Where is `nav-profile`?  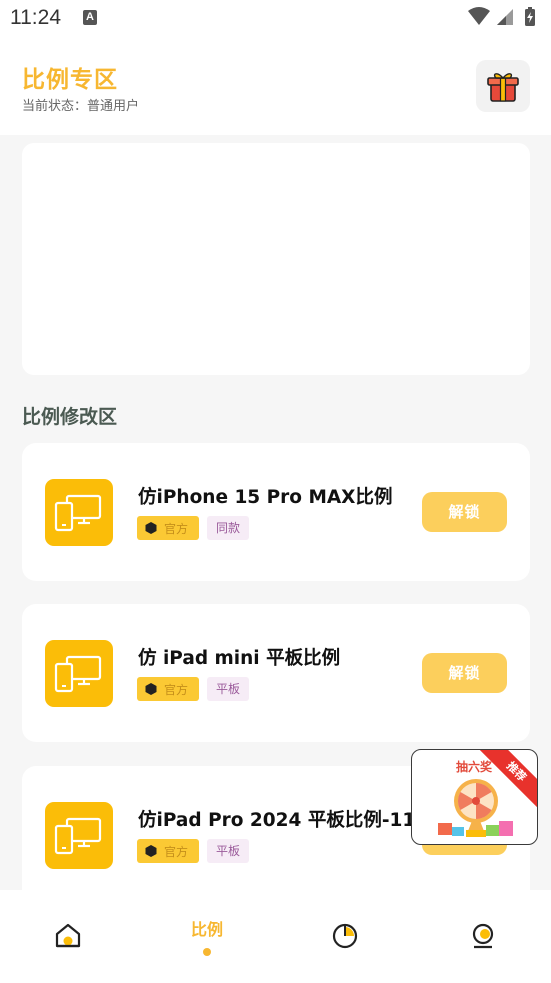 nav-profile is located at coordinates (483, 936).